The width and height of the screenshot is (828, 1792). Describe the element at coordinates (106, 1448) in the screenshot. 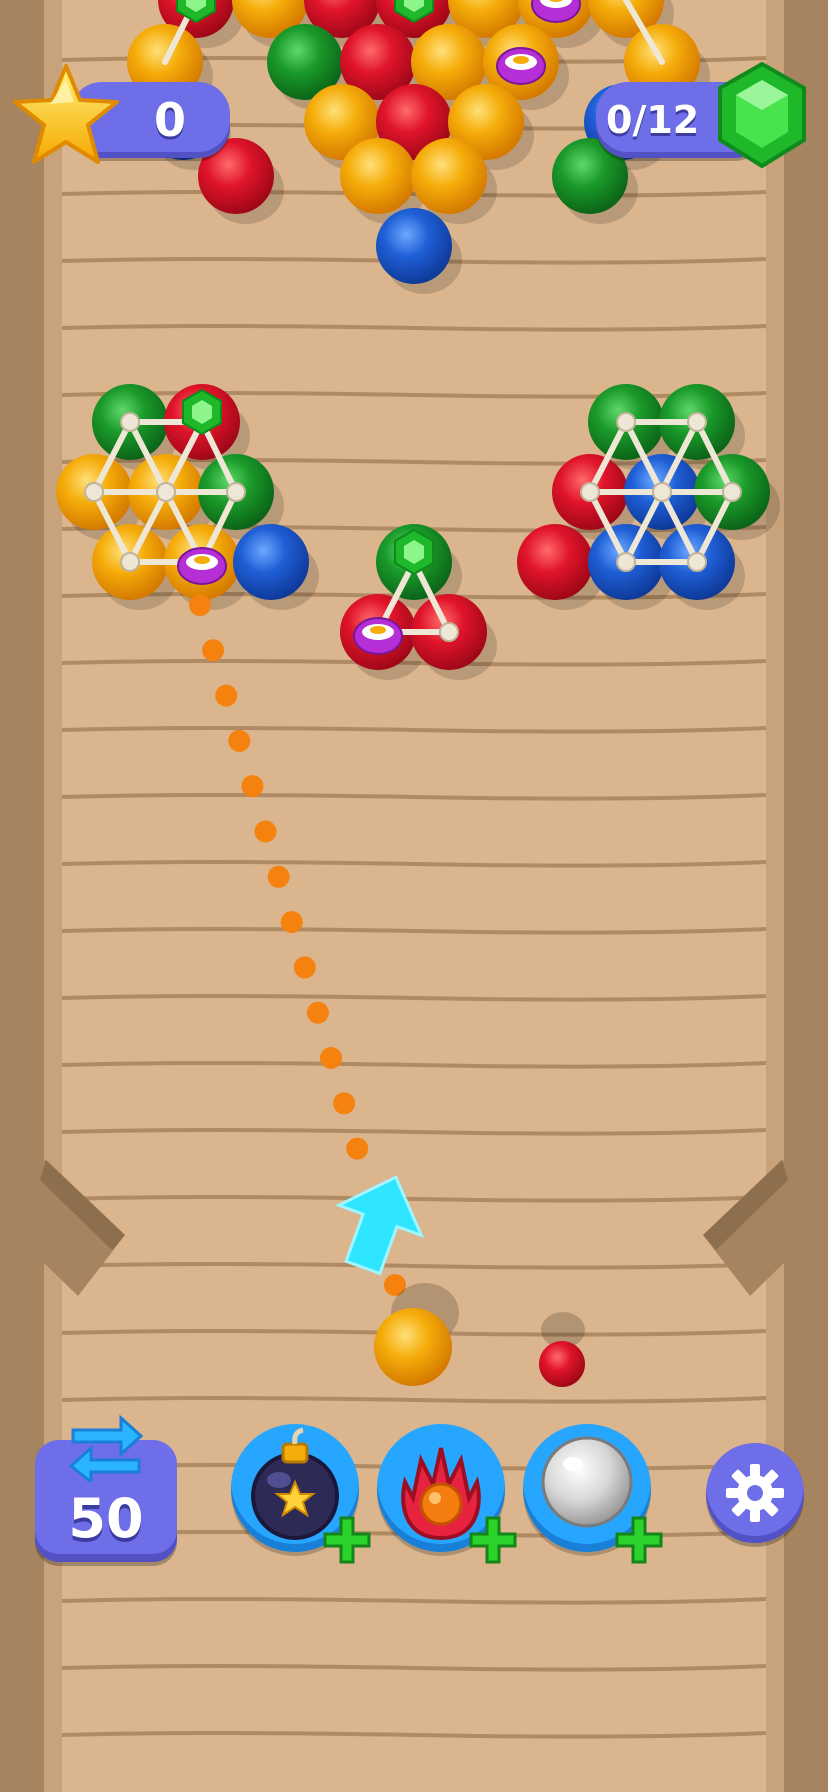

I see `swap-arrows-icon` at that location.